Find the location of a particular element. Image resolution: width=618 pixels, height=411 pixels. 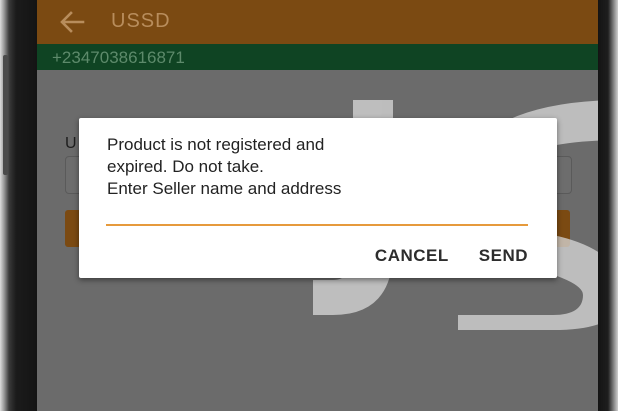

phone-side-button is located at coordinates (5, 115).